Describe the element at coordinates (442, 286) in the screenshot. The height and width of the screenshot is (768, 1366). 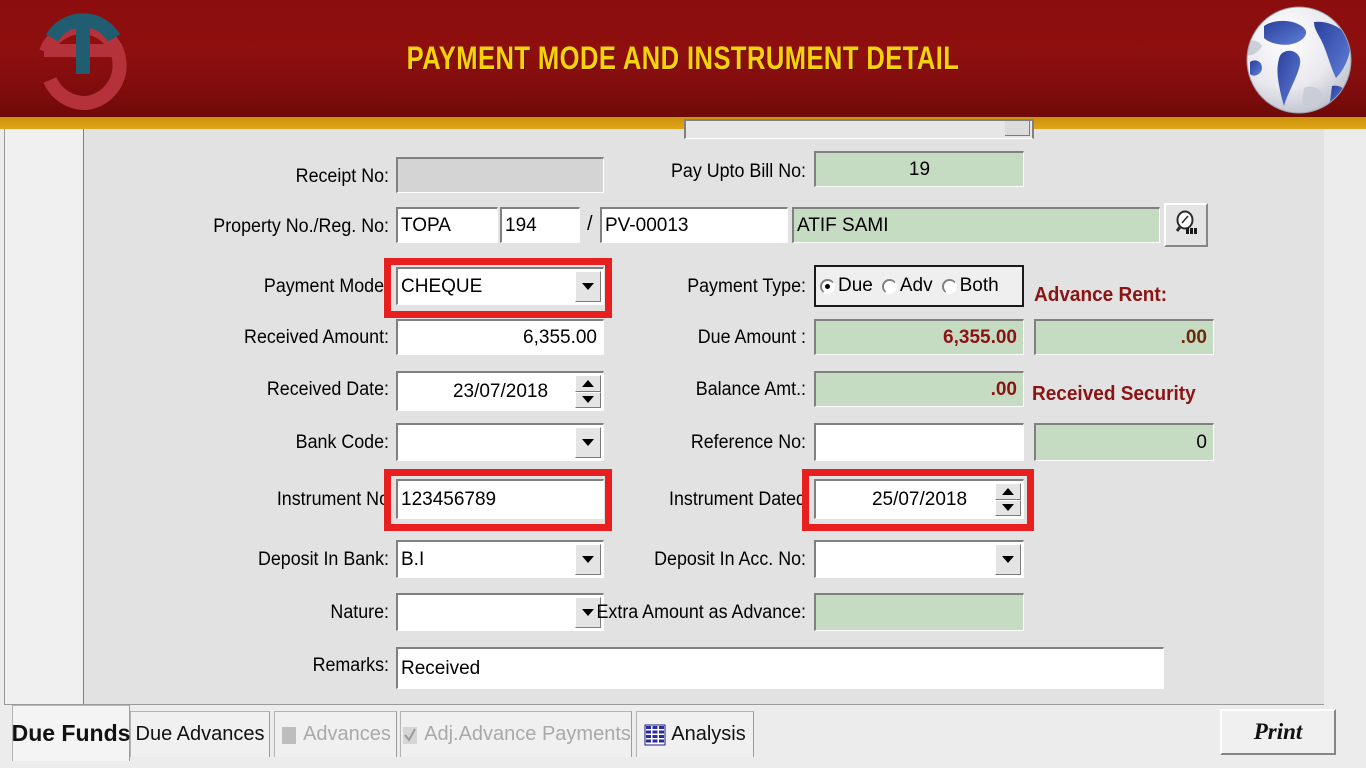
I see `payment-mode-value: CHEQUE` at that location.